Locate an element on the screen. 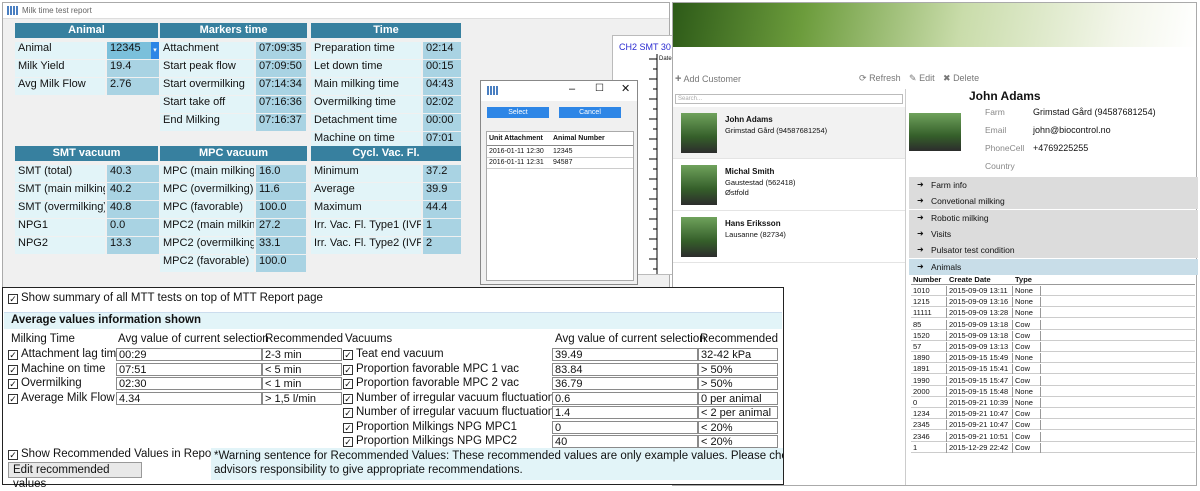  vacuum-metric-row: ✓ Proportion favorable MPC 2 vac is located at coordinates (431, 383).